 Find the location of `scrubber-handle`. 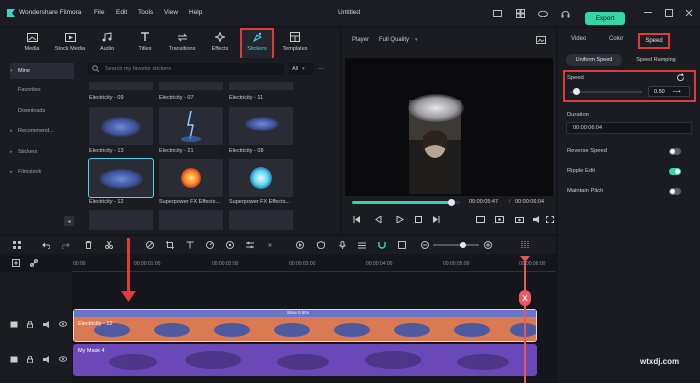

scrubber-handle is located at coordinates (451, 202).